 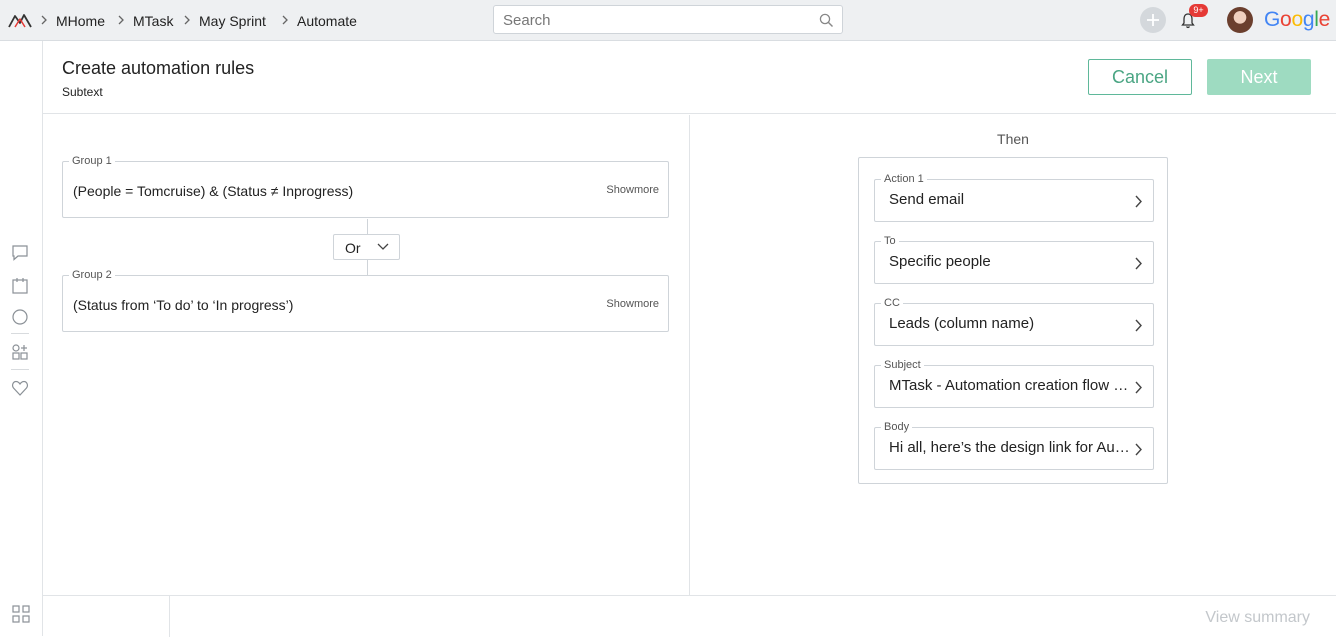 I want to click on operator-value: Or, so click(x=353, y=248).